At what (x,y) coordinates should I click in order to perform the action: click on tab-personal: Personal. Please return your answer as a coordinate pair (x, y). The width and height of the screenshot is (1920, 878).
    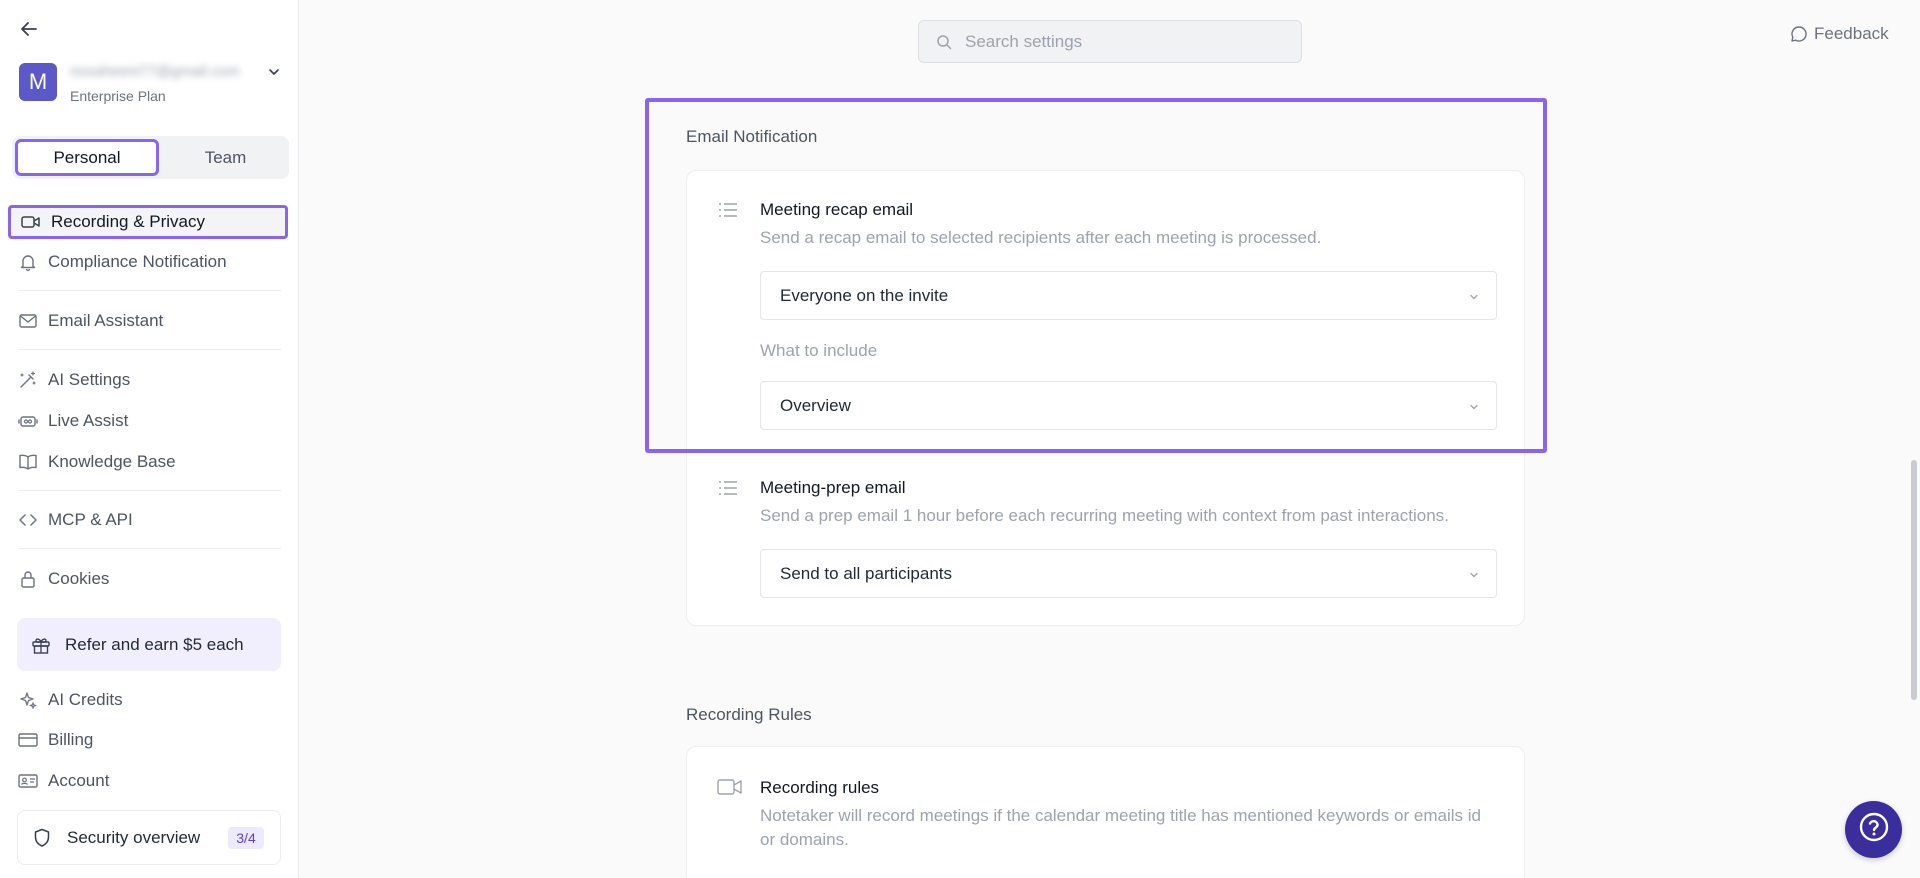
    Looking at the image, I should click on (87, 157).